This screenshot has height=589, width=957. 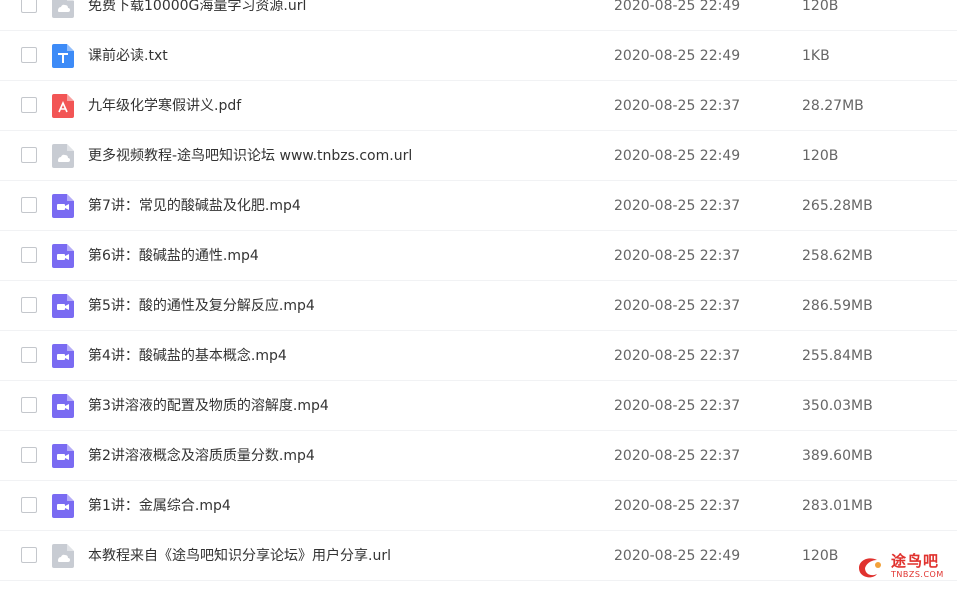 What do you see at coordinates (173, 256) in the screenshot?
I see `file-name: 第6讲：酸碱盐的通性.mp4` at bounding box center [173, 256].